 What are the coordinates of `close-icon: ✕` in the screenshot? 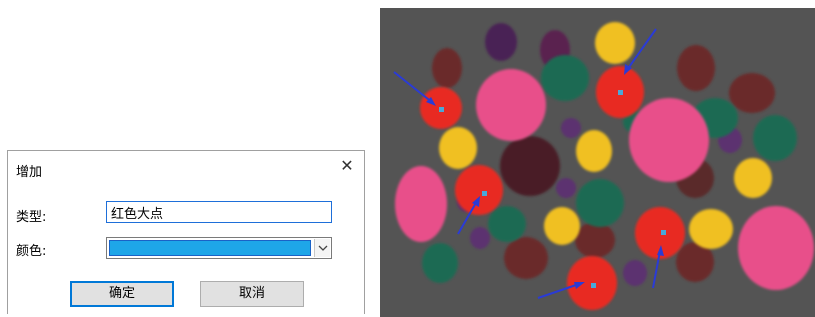 It's located at (347, 166).